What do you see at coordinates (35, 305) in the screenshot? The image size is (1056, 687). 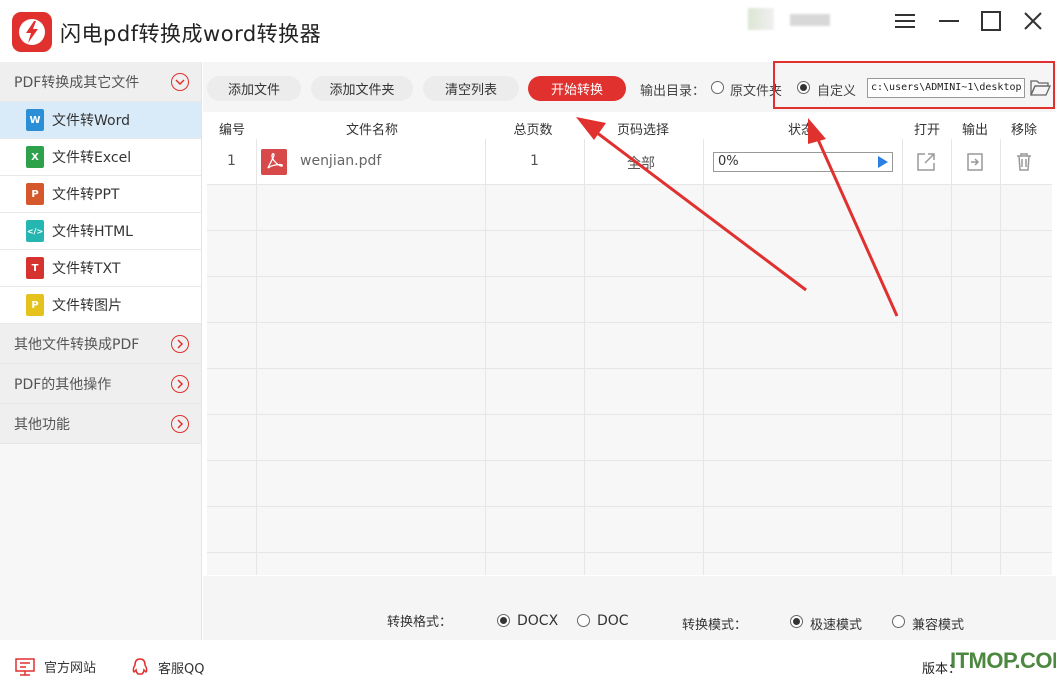 I see `image-file-icon: P` at bounding box center [35, 305].